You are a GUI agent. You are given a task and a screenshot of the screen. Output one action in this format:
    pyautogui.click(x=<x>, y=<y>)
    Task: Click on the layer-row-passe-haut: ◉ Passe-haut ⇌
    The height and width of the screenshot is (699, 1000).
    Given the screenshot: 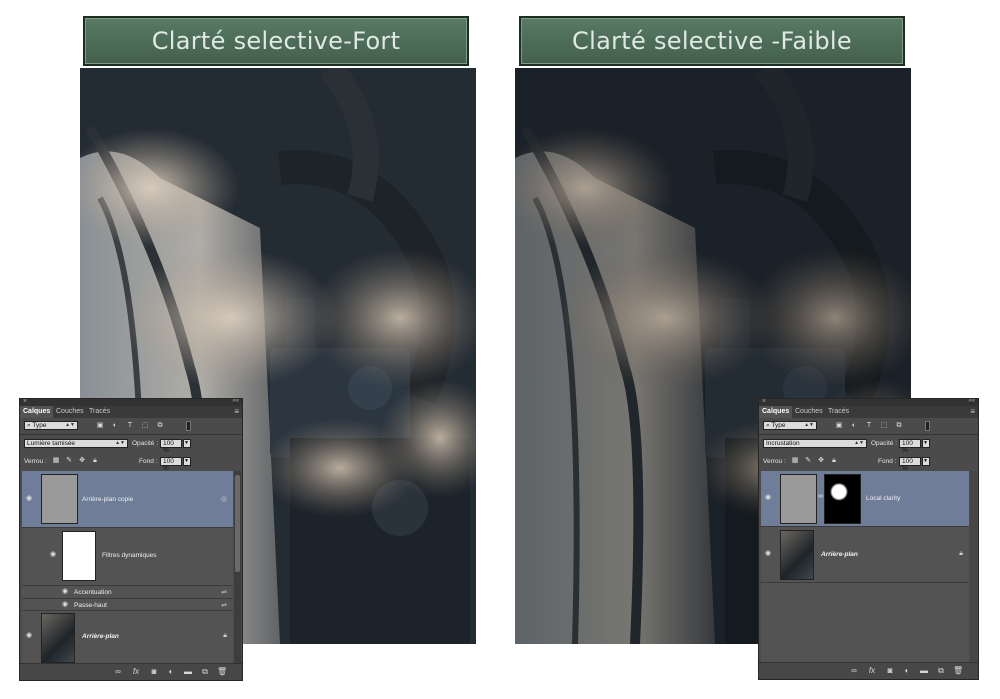 What is the action you would take?
    pyautogui.click(x=127, y=605)
    